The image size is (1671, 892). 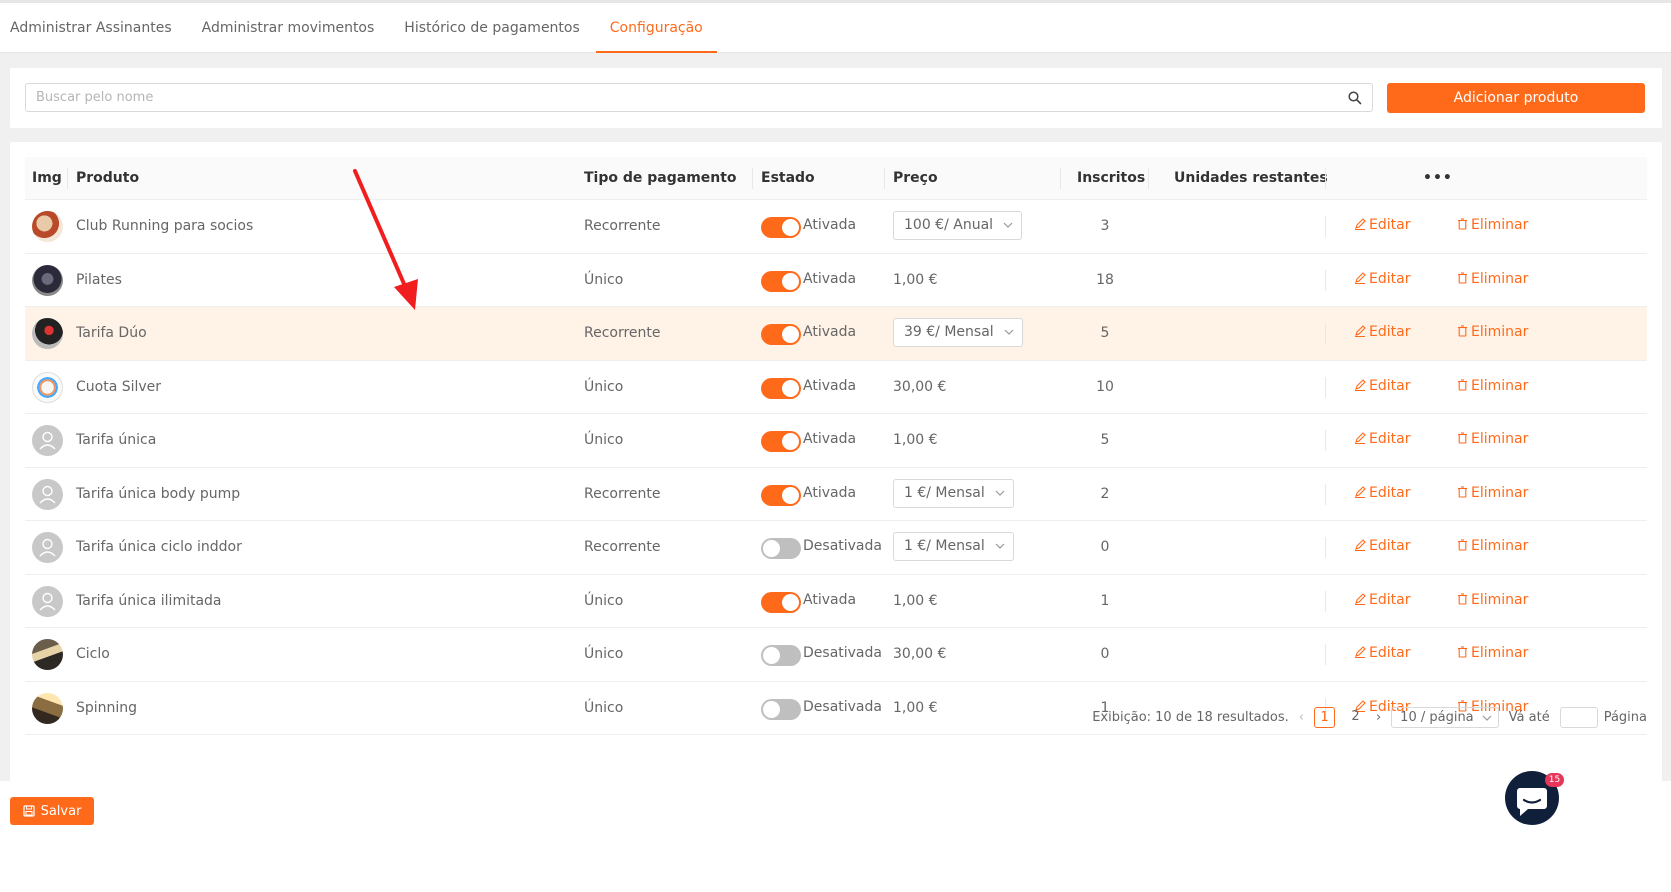 I want to click on page-1-button: 1, so click(x=1324, y=717).